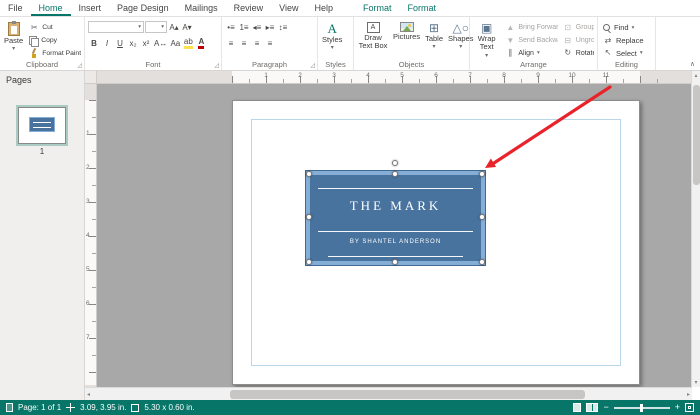  I want to click on tab-mailings: Mailings, so click(201, 8).